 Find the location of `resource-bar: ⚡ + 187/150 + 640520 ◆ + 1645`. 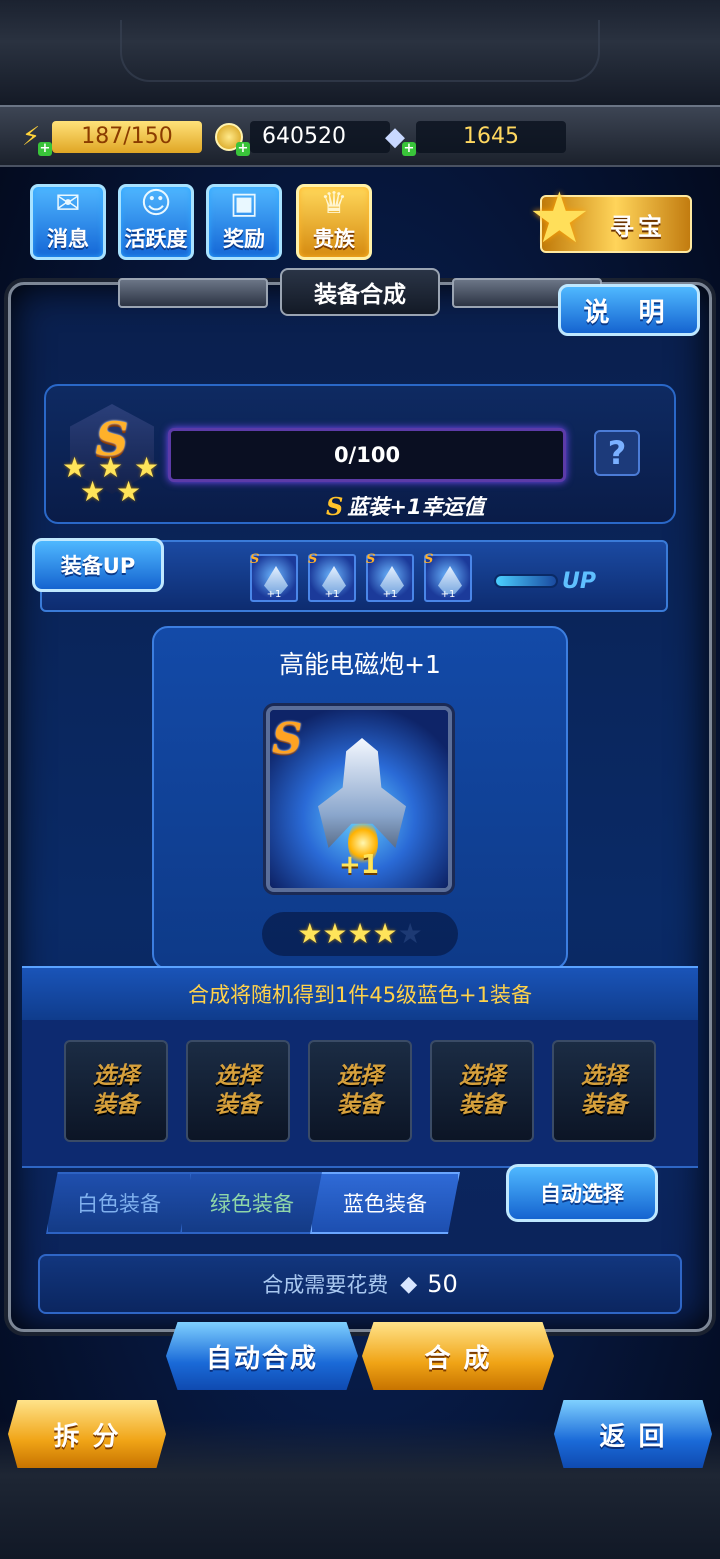

resource-bar: ⚡ + 187/150 + 640520 ◆ + 1645 is located at coordinates (360, 136).